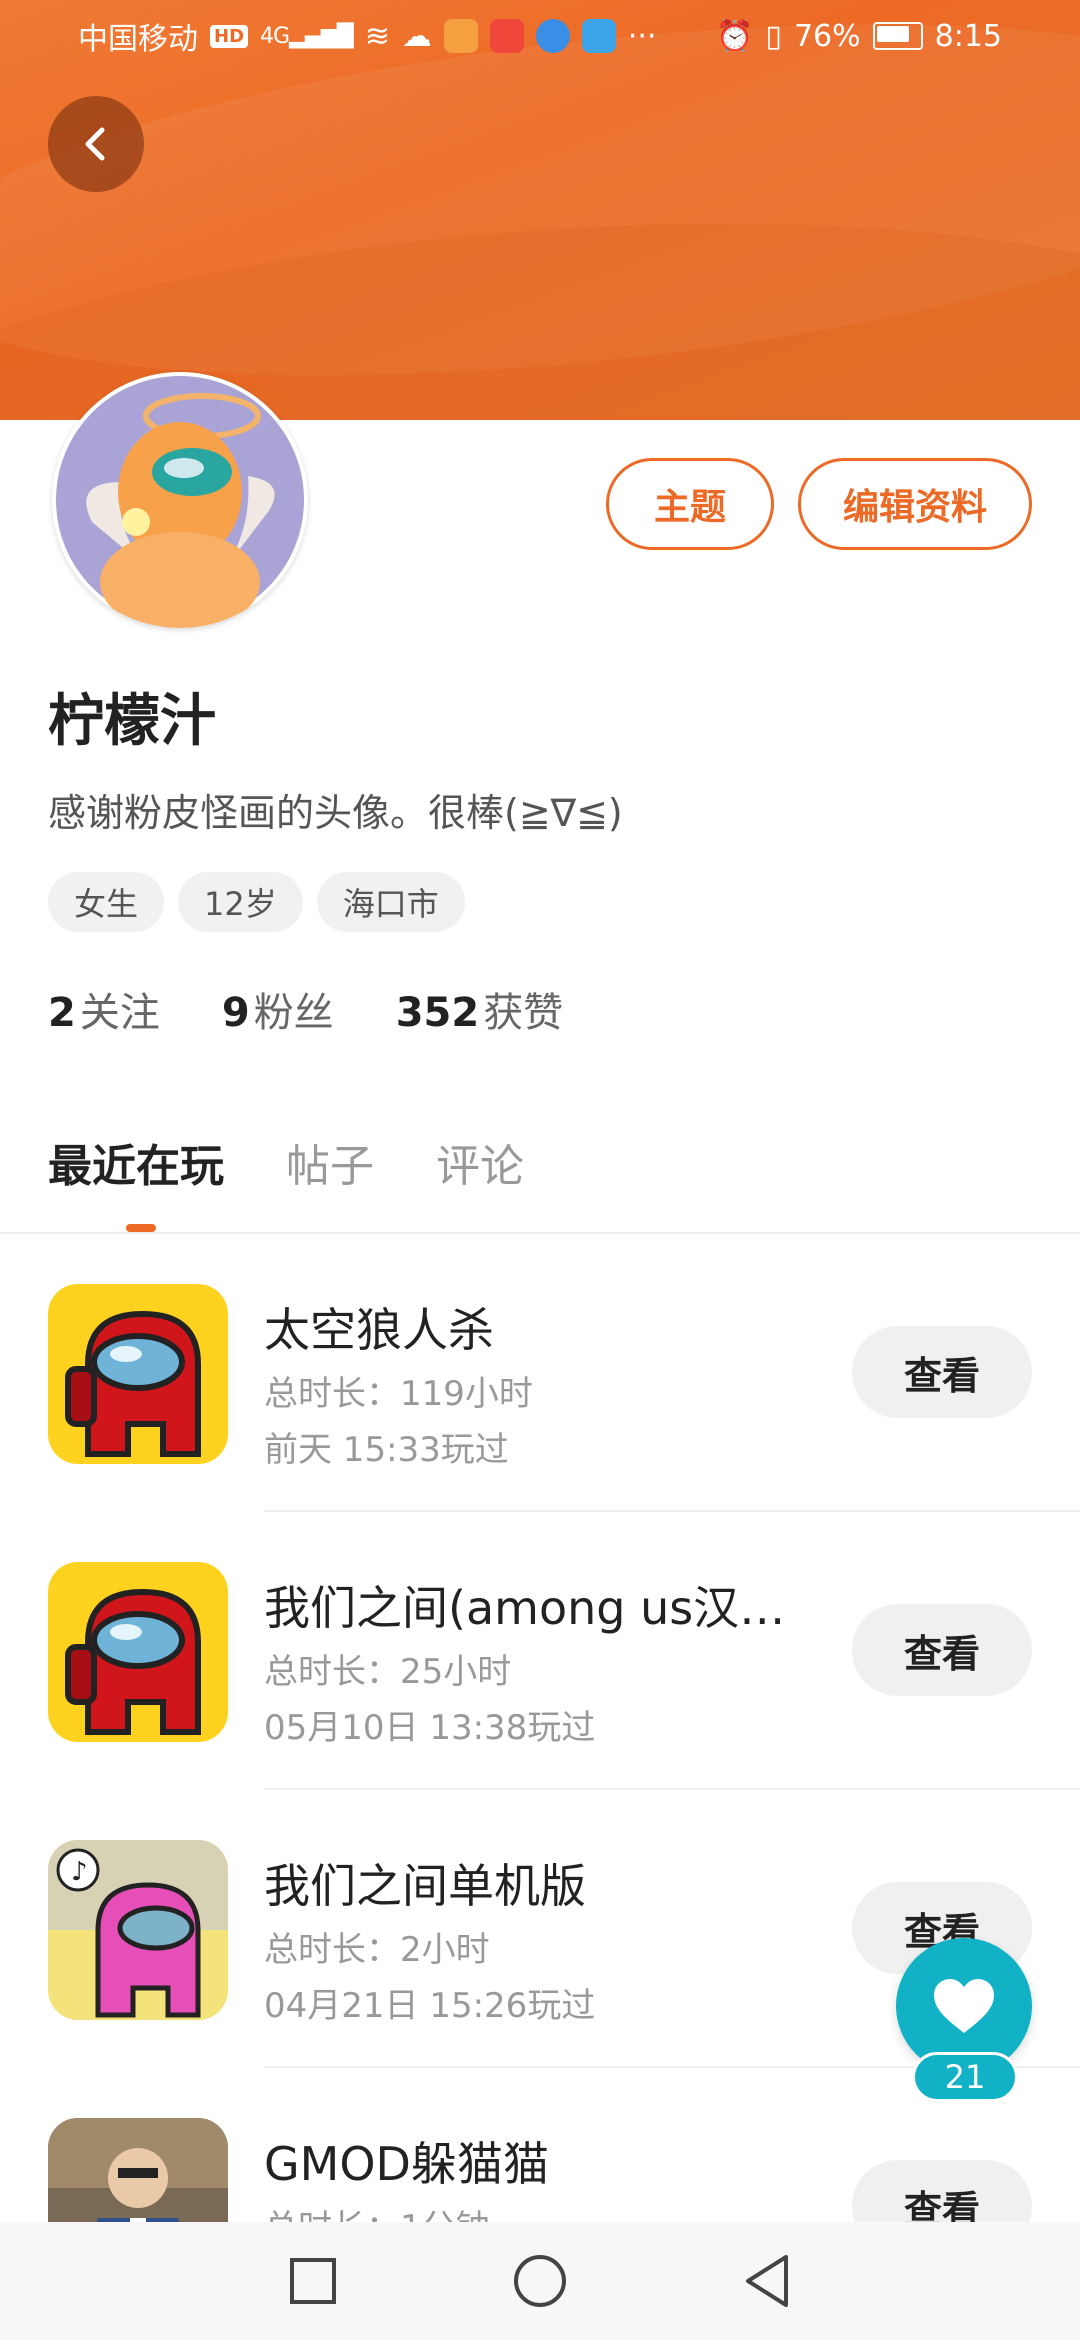 Image resolution: width=1080 pixels, height=2346 pixels. I want to click on status-bar: 中国移动 HD 4G▂▄▆█ ≋ ☁ ··· ⏰ ▯ 76% 8:15, so click(540, 36).